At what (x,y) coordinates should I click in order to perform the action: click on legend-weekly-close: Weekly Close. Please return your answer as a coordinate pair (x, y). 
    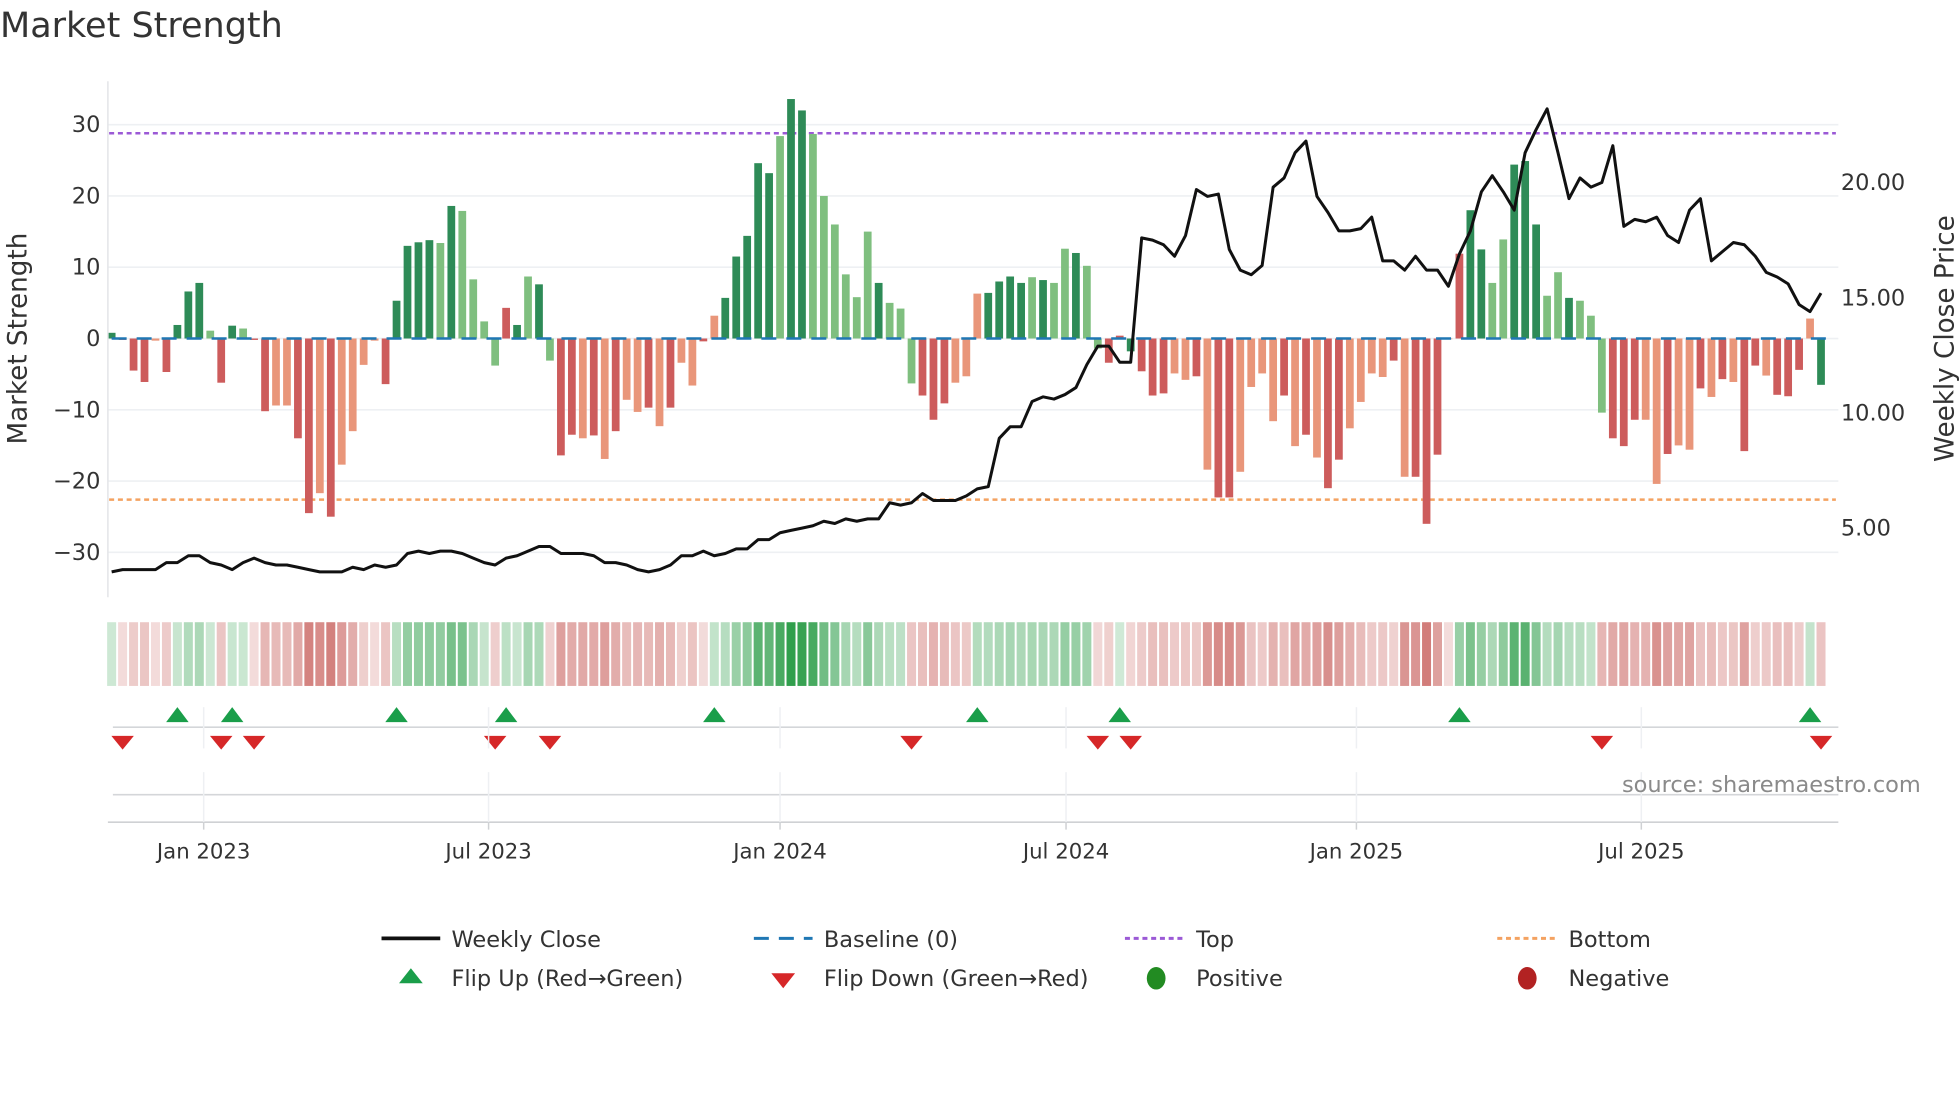
    Looking at the image, I should click on (525, 940).